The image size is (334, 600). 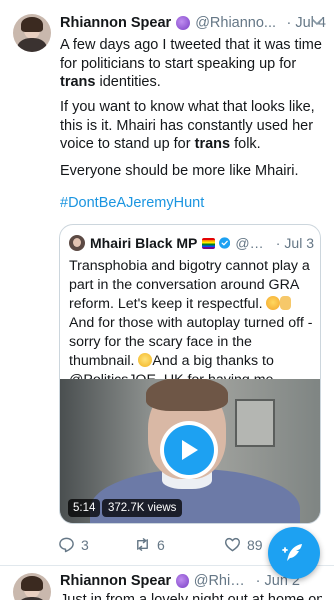 What do you see at coordinates (85, 544) in the screenshot?
I see `reply-count: 3` at bounding box center [85, 544].